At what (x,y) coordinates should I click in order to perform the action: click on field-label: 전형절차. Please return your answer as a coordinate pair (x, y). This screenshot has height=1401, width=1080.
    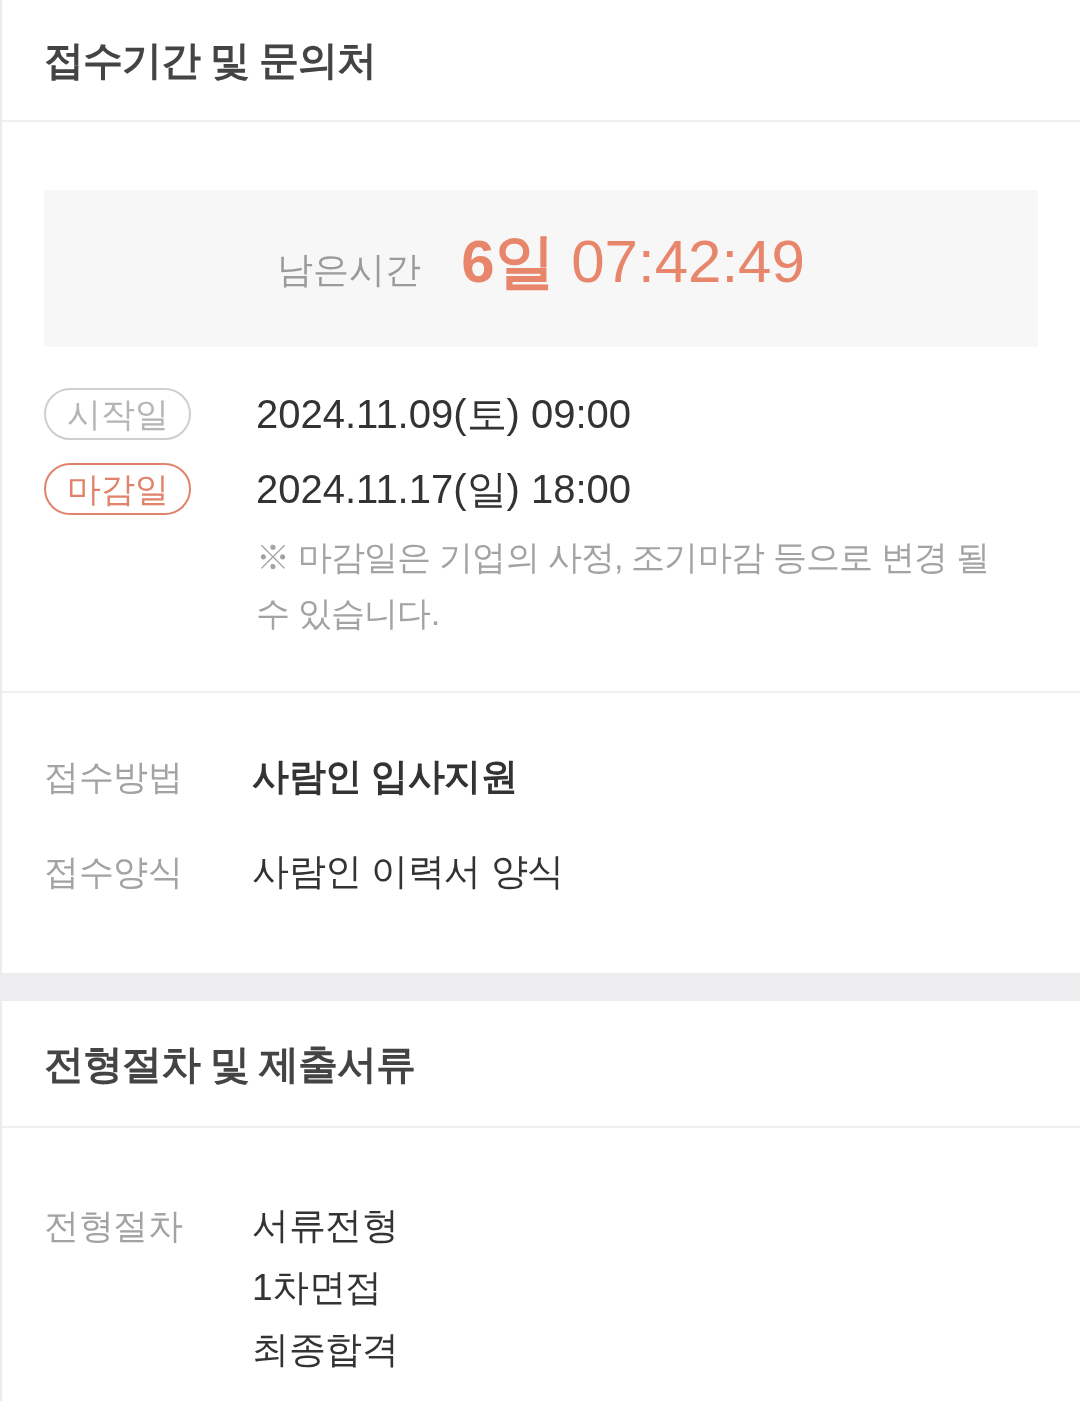
    Looking at the image, I should click on (113, 1226).